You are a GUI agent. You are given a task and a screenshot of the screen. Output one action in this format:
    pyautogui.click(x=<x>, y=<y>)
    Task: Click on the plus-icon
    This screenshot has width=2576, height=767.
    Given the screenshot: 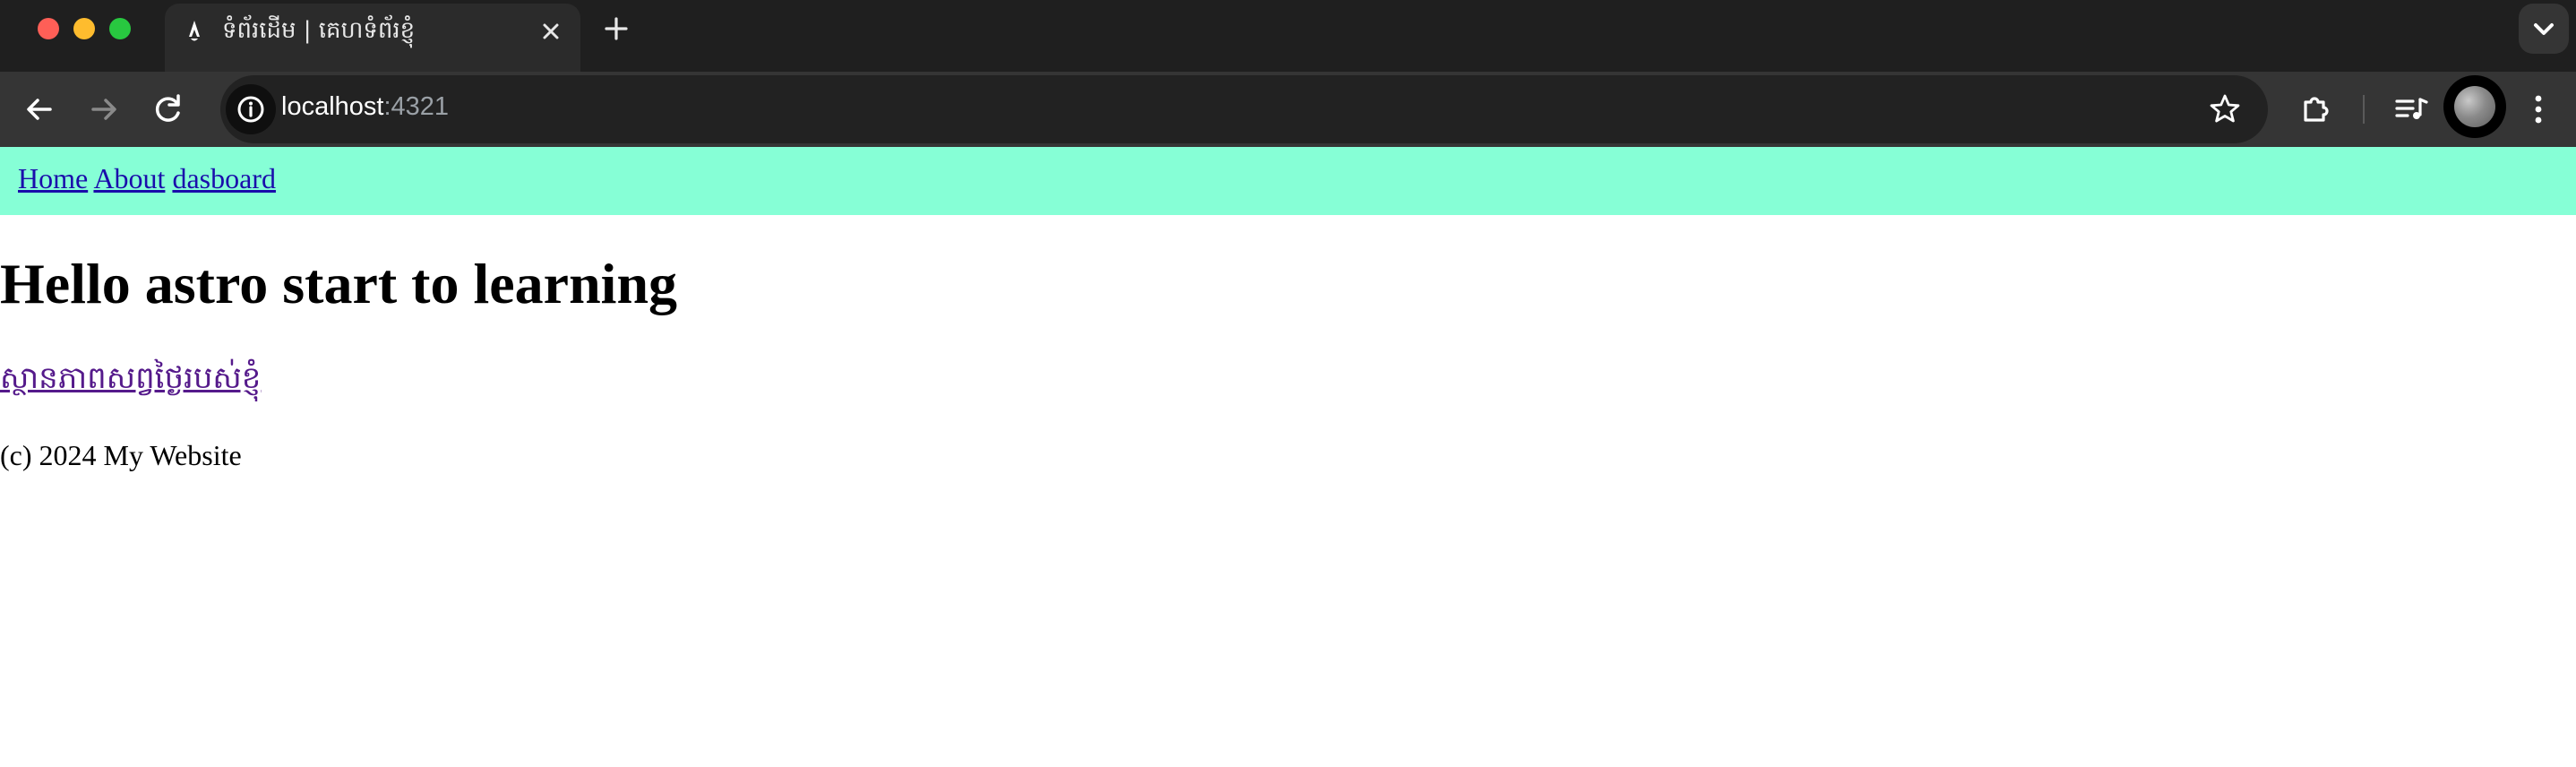 What is the action you would take?
    pyautogui.click(x=616, y=29)
    